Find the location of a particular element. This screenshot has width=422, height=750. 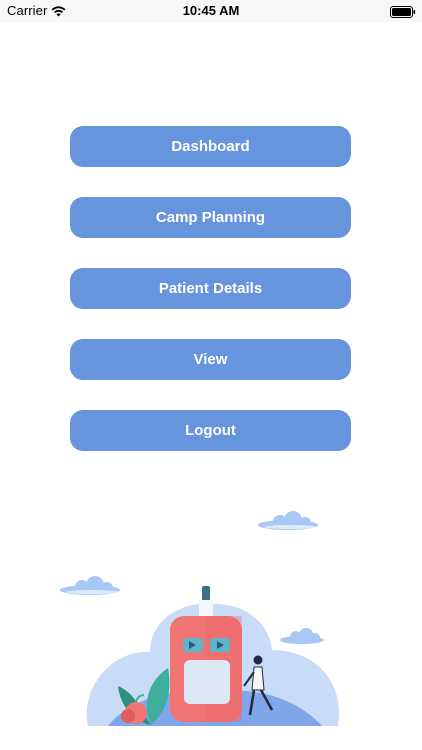

logout-button-label: Logout is located at coordinates (210, 430).